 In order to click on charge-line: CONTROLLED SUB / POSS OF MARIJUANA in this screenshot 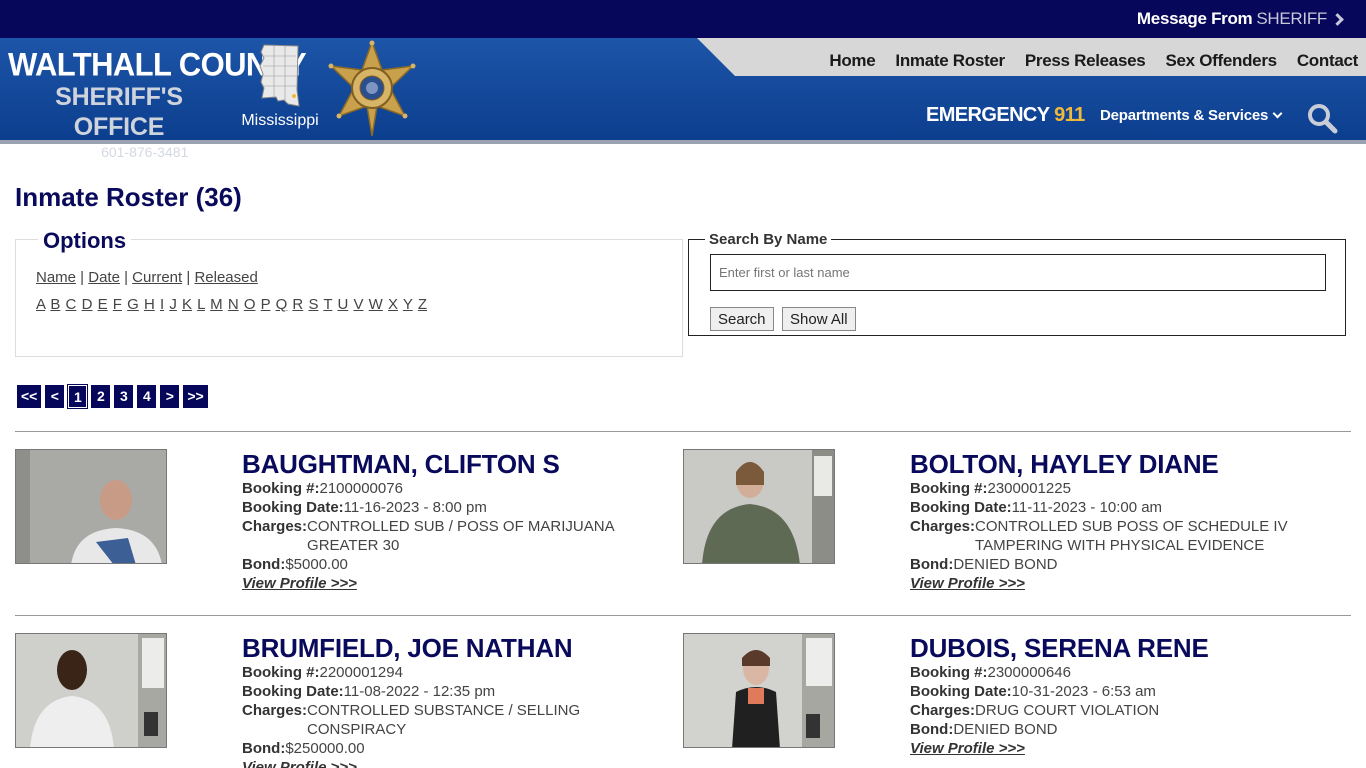, I will do `click(461, 526)`.